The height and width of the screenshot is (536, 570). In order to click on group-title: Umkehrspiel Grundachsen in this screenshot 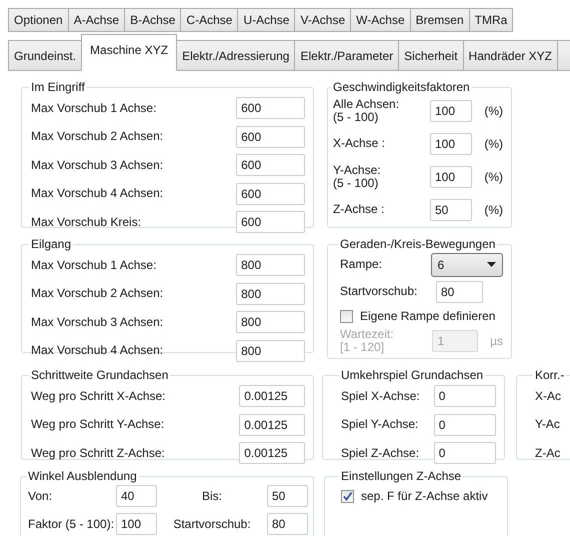, I will do `click(412, 375)`.